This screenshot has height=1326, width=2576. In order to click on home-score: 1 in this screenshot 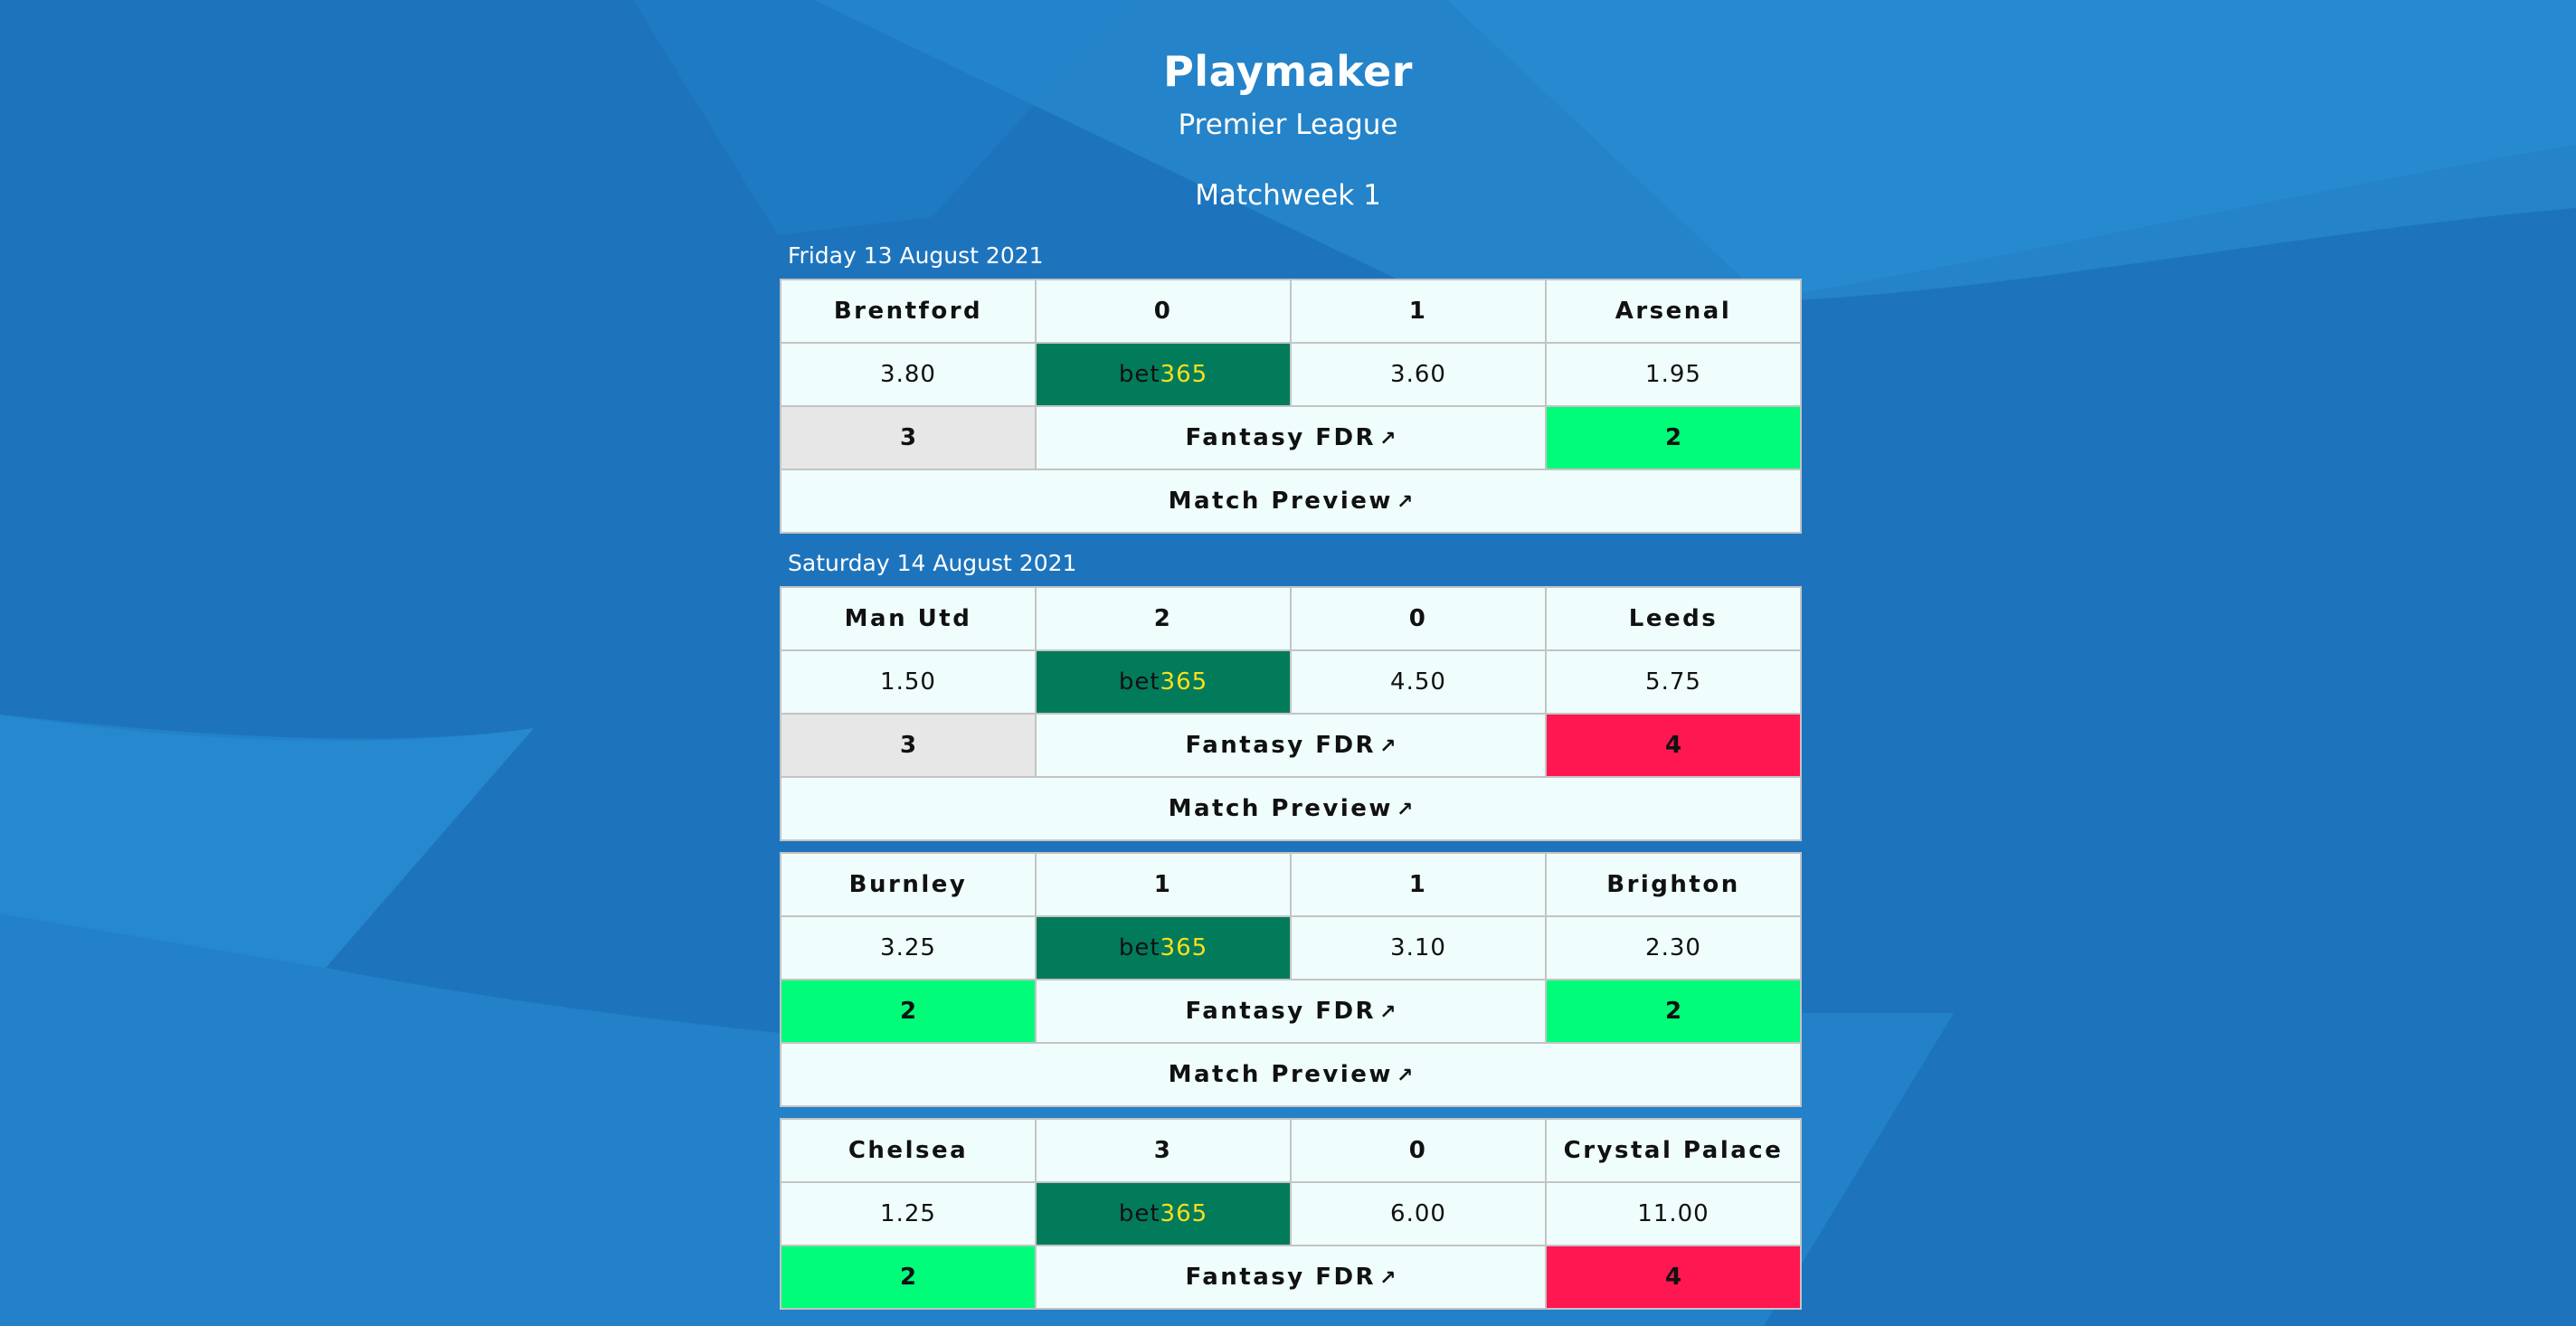, I will do `click(1164, 885)`.